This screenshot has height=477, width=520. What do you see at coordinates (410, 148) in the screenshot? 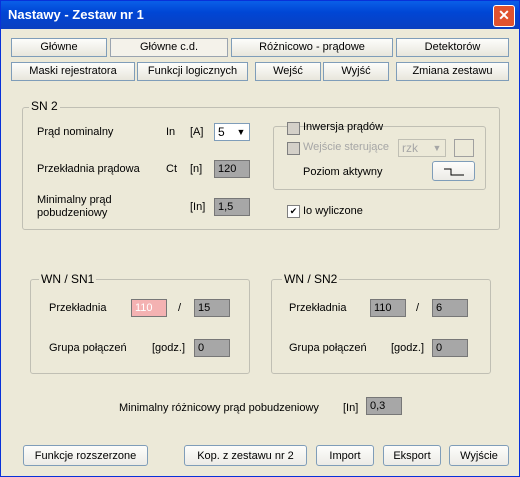
I see `control-input-value: rzk` at bounding box center [410, 148].